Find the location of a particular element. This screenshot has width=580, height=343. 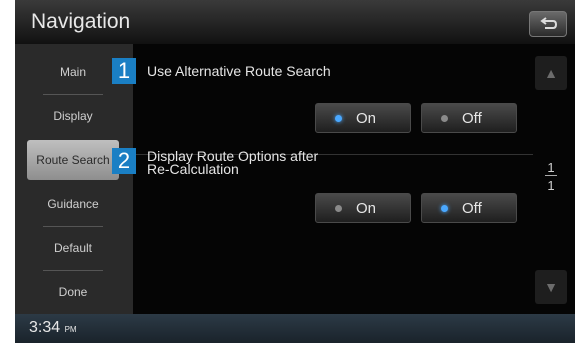

alt-route-on-button: On is located at coordinates (363, 118).